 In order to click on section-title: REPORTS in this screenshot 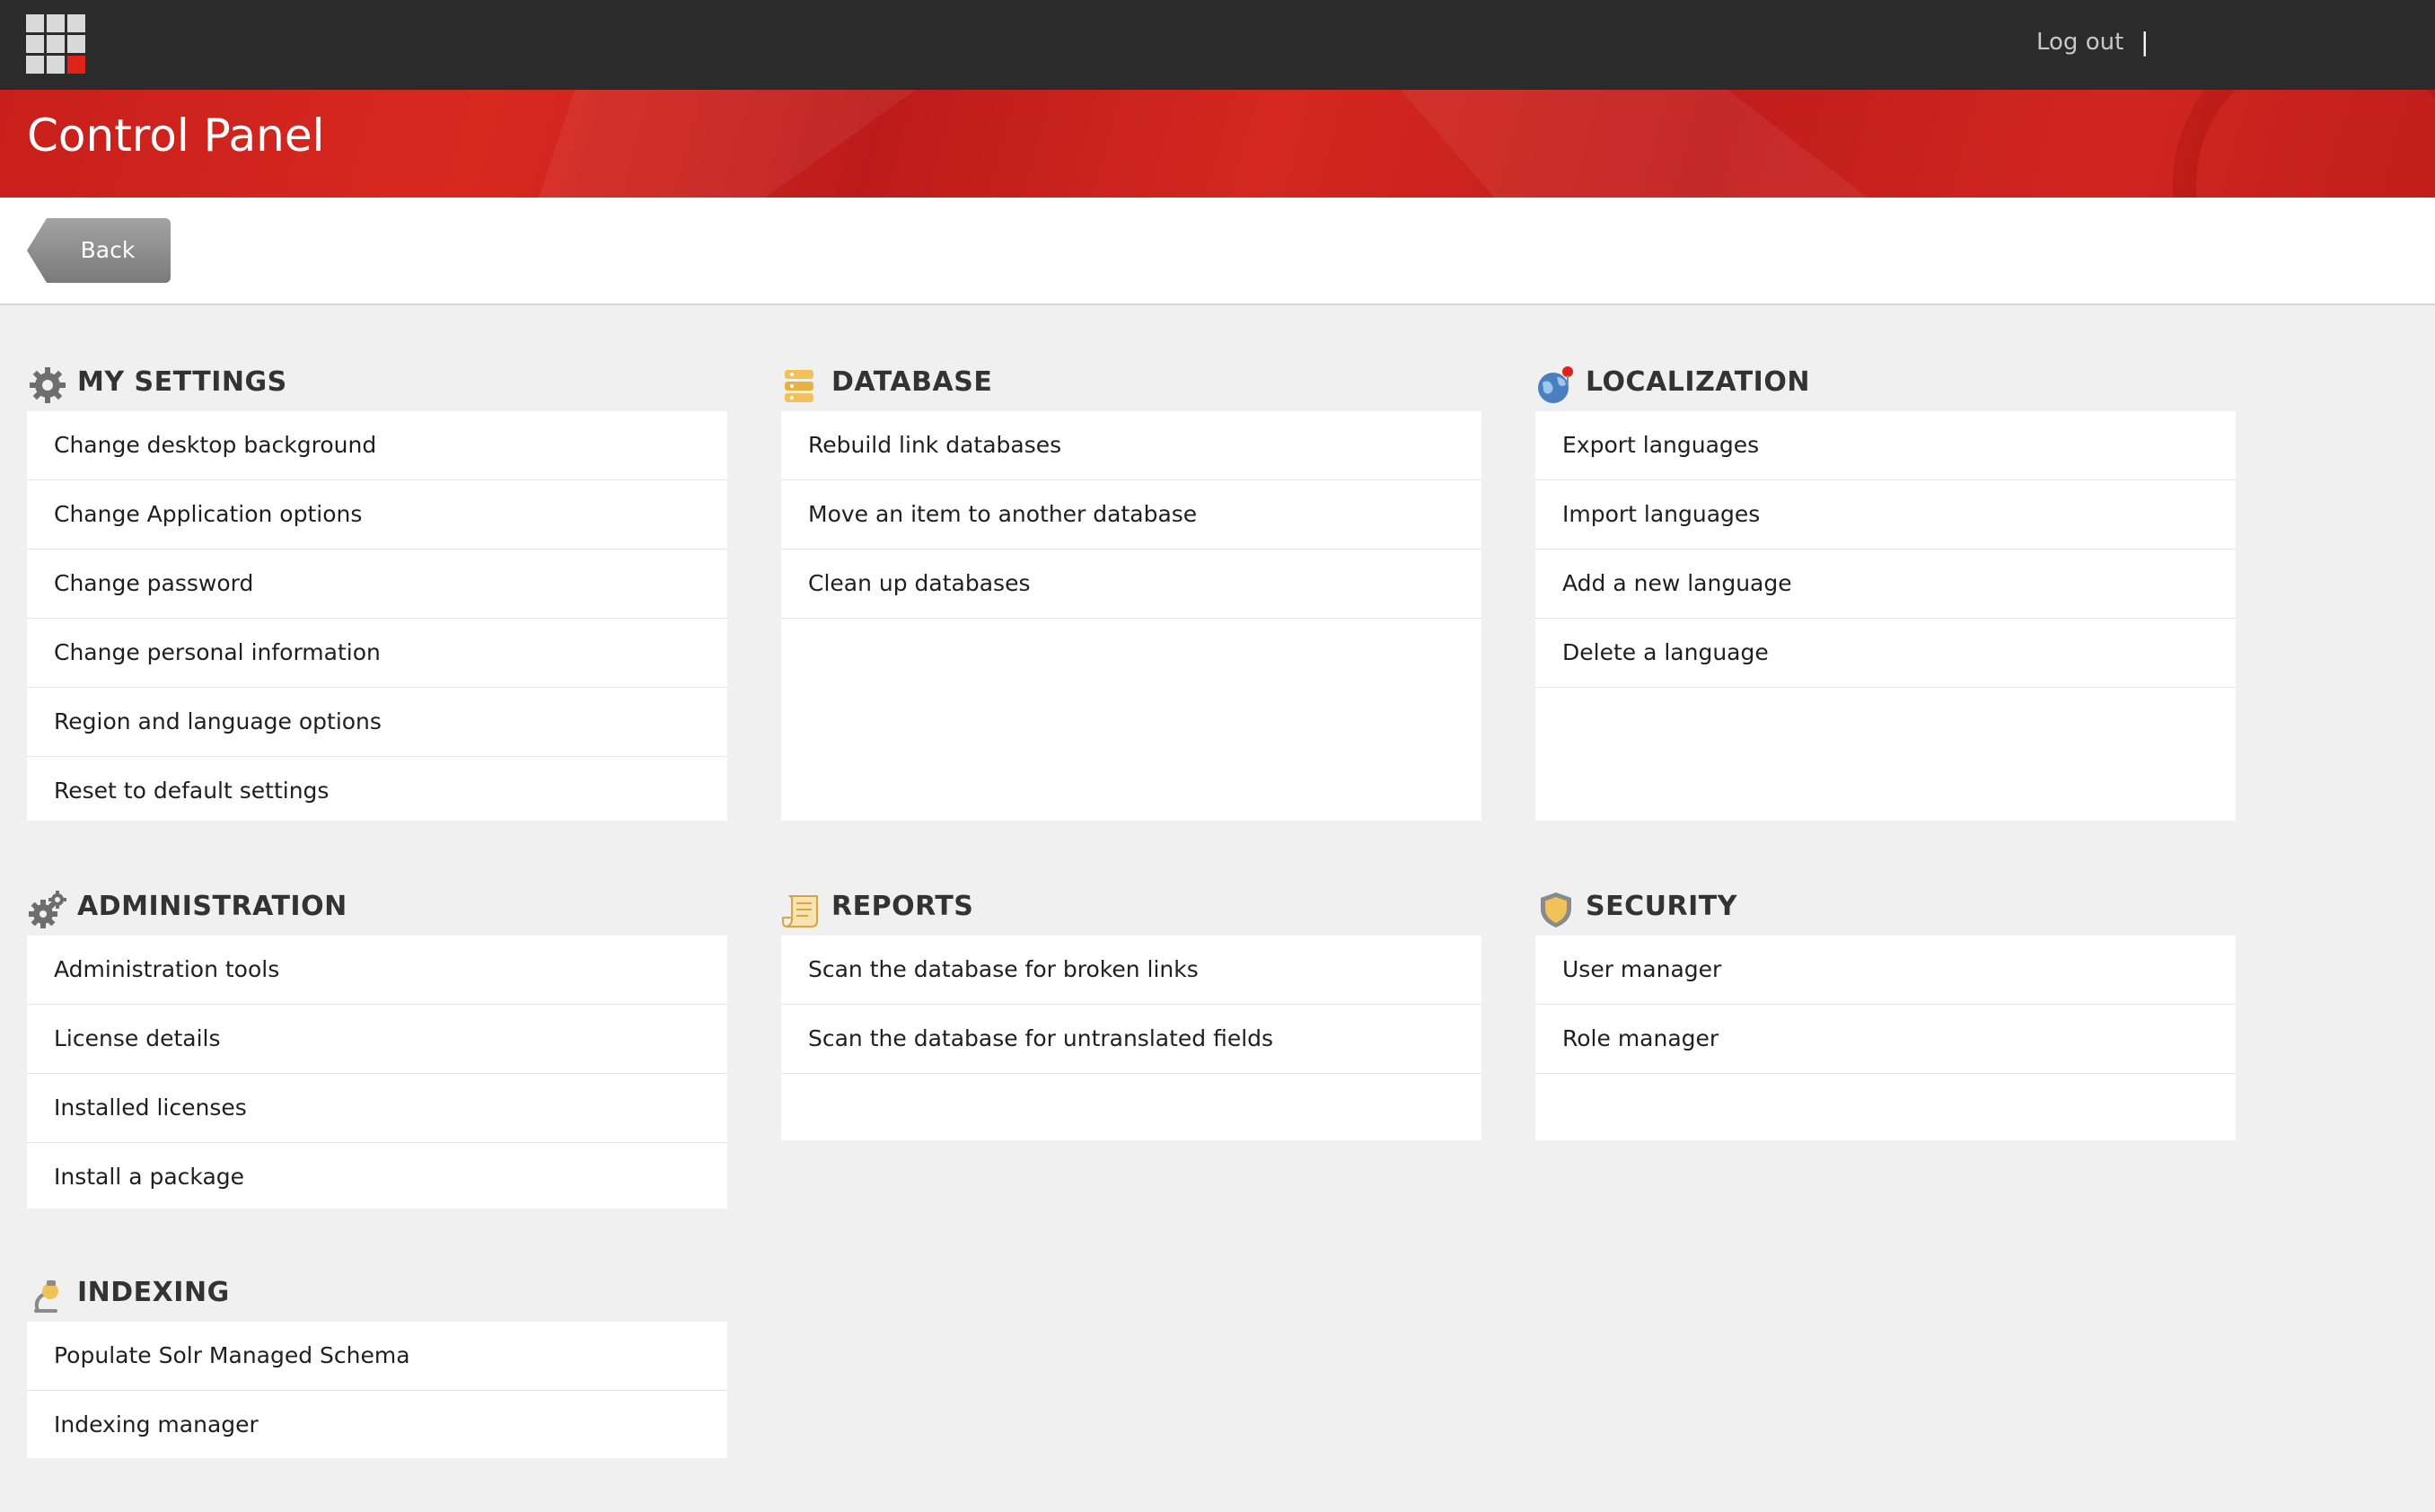, I will do `click(902, 906)`.